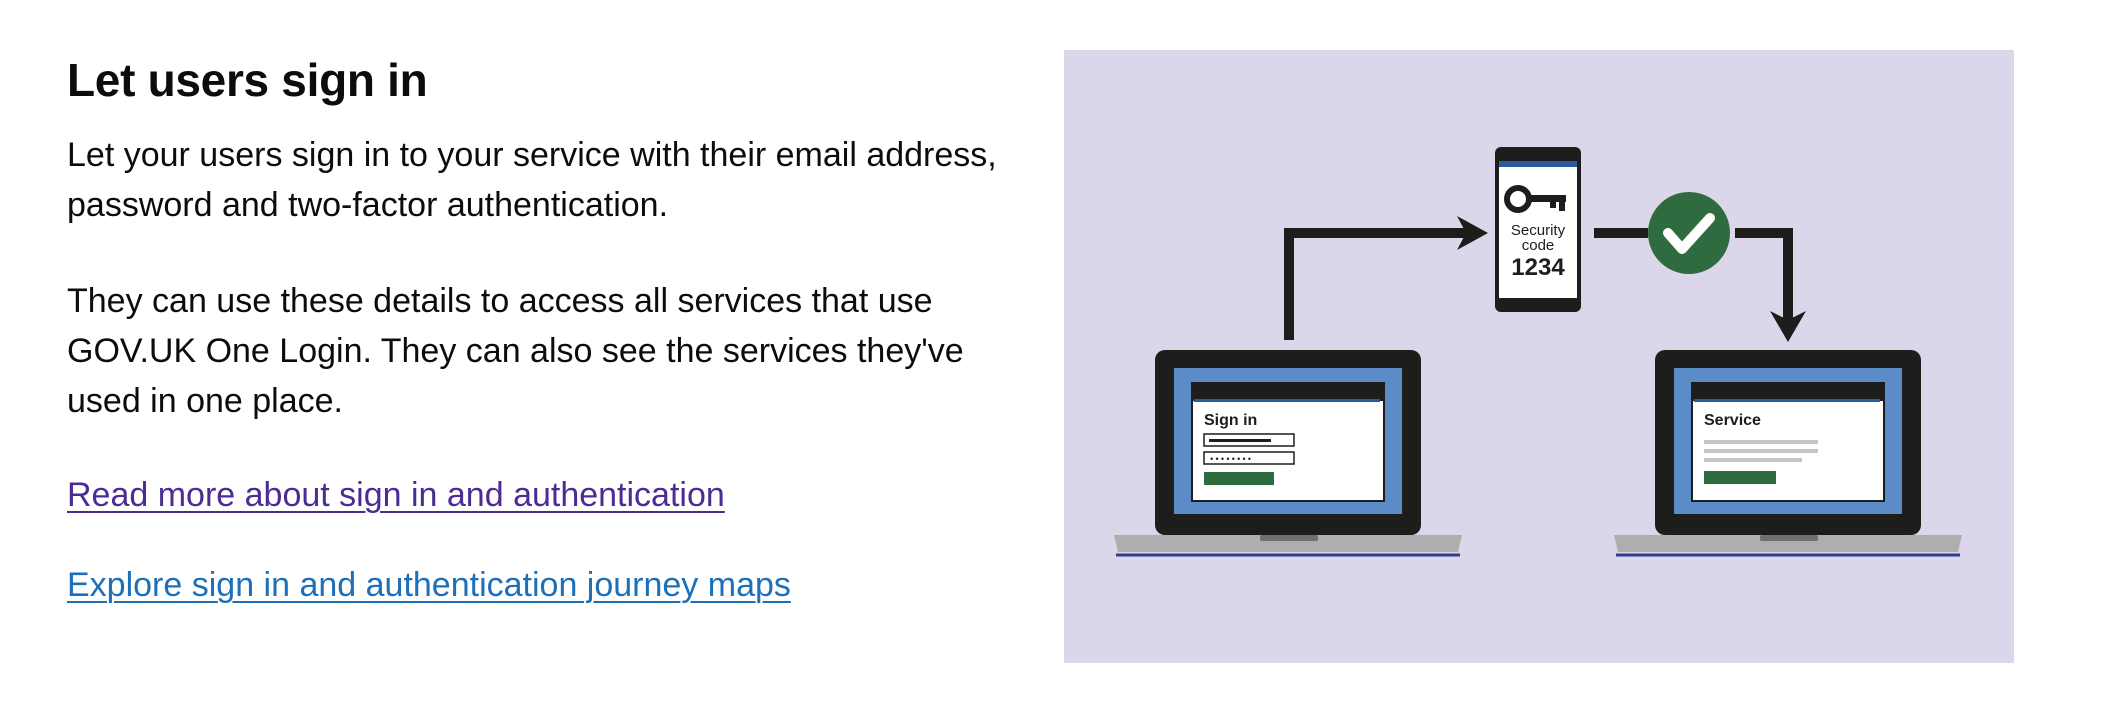  I want to click on phone-label-line2: code, so click(1538, 245).